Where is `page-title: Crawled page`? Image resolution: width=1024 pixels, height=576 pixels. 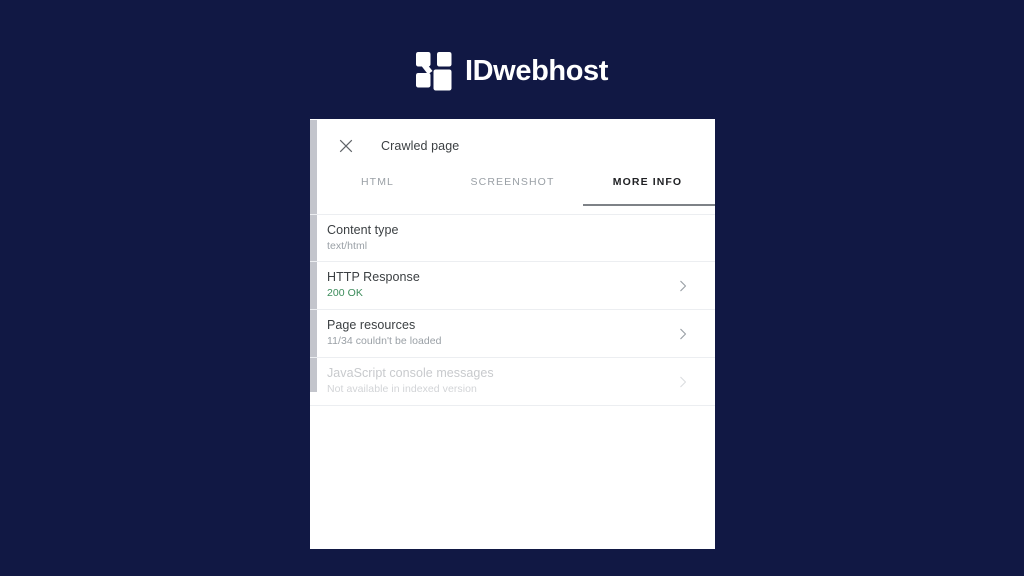 page-title: Crawled page is located at coordinates (420, 146).